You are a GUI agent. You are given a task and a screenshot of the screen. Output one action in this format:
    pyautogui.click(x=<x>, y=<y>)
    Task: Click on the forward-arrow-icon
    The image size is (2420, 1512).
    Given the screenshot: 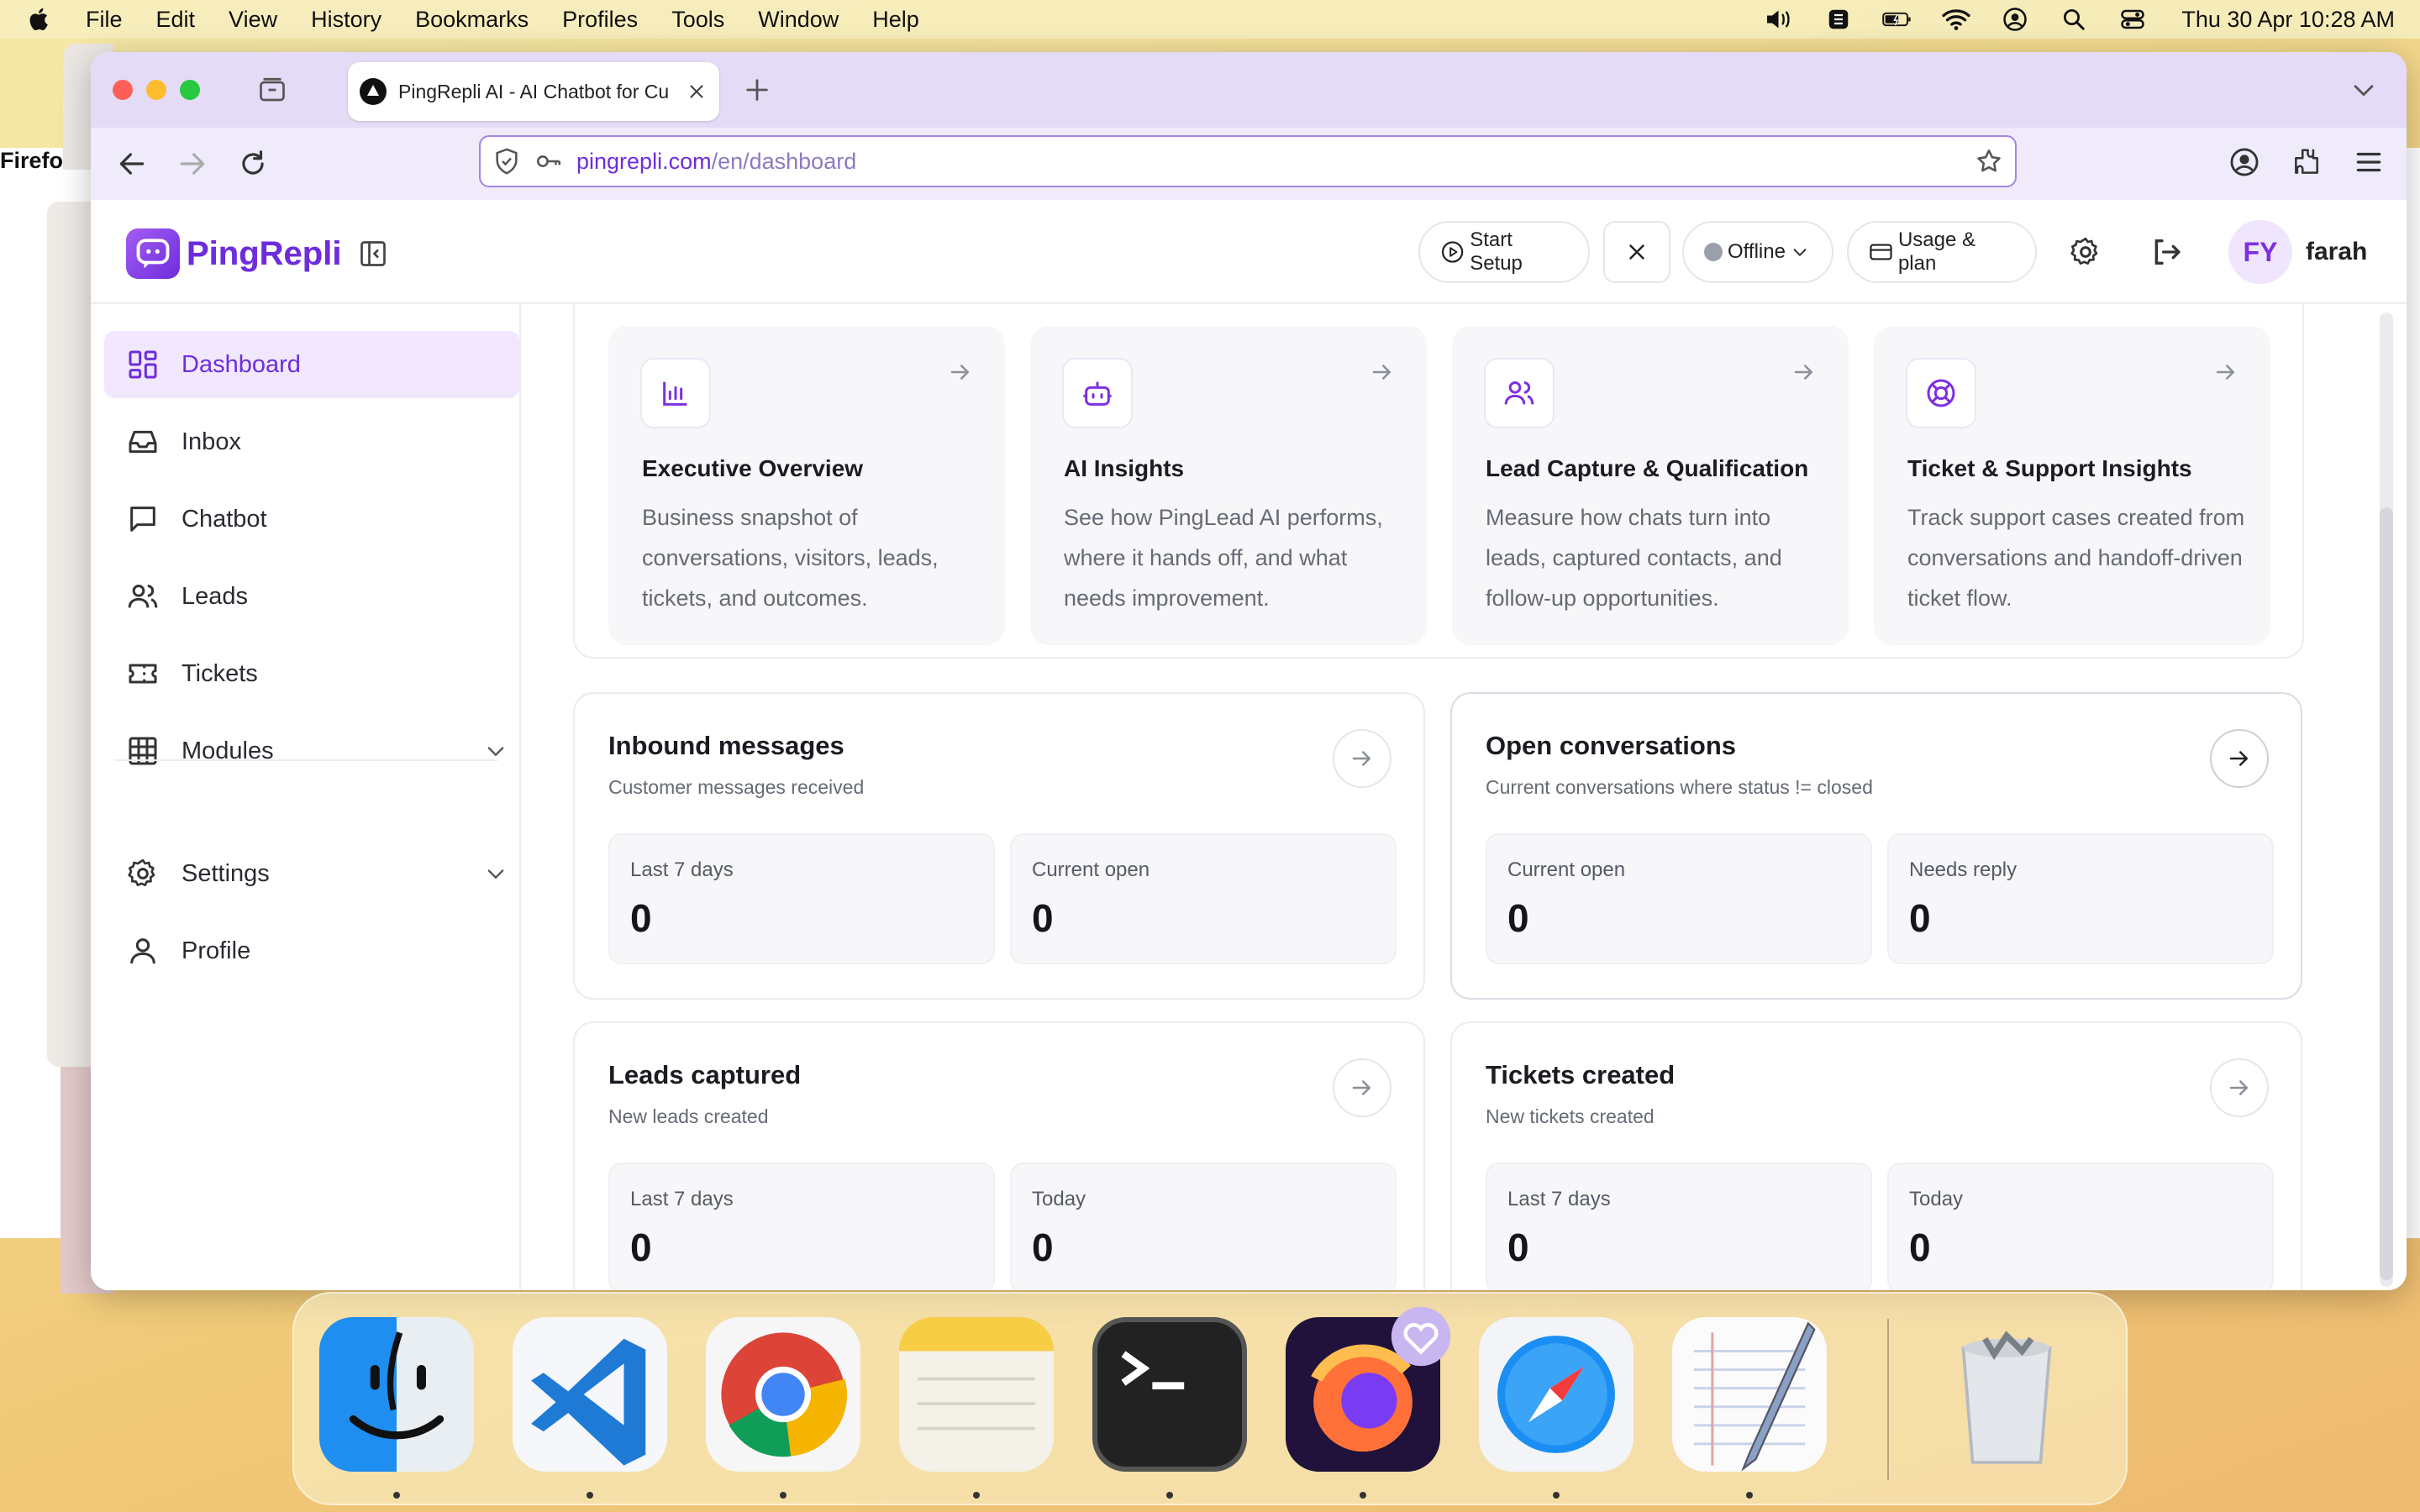 What is the action you would take?
    pyautogui.click(x=192, y=164)
    